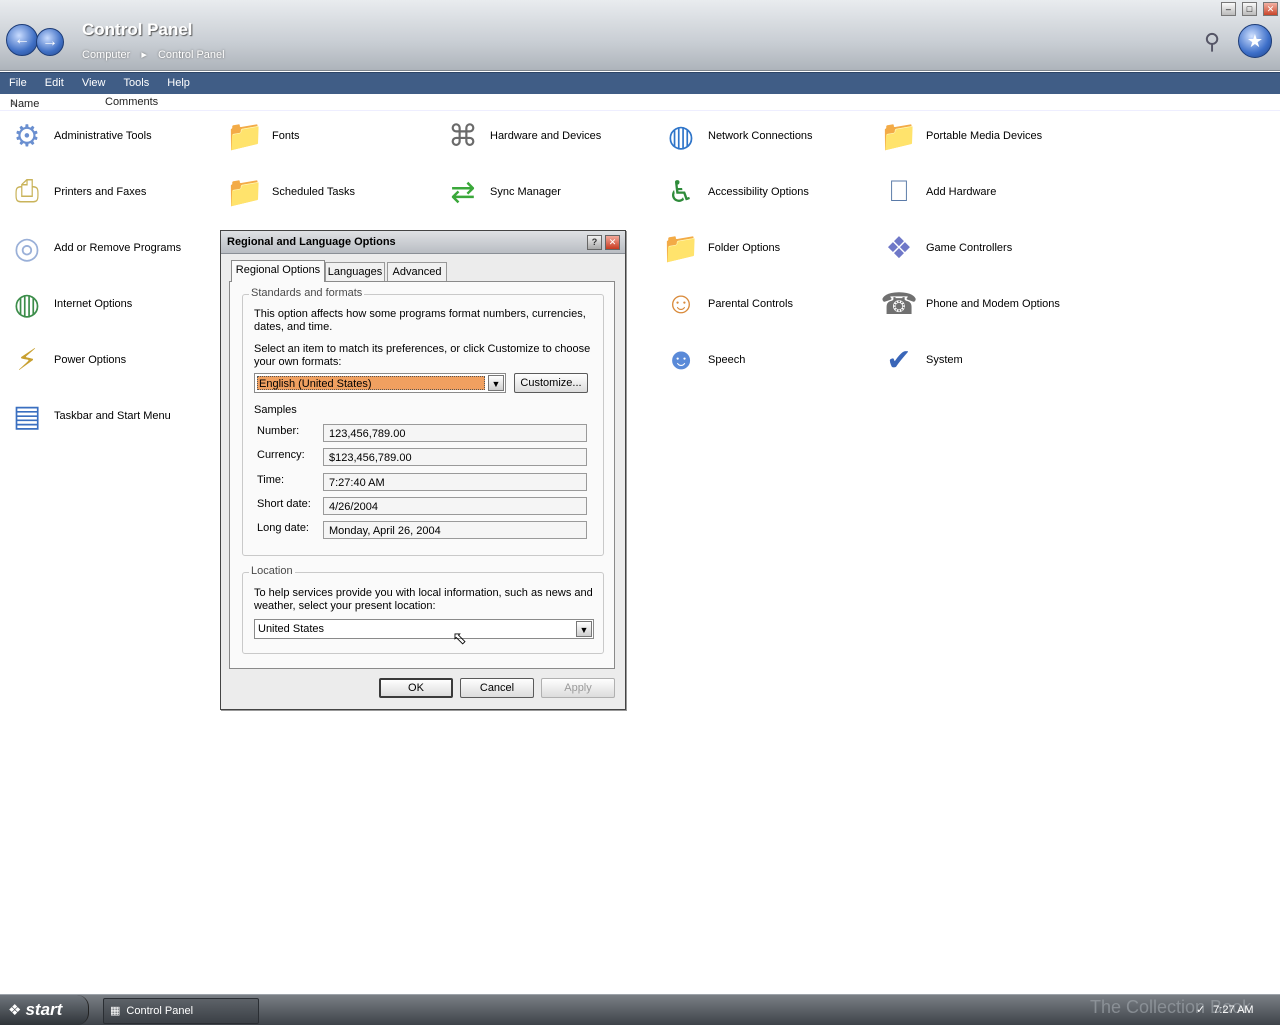 The height and width of the screenshot is (1026, 1280). What do you see at coordinates (65, 360) in the screenshot?
I see `item-power-options: ⚡ Power Options` at bounding box center [65, 360].